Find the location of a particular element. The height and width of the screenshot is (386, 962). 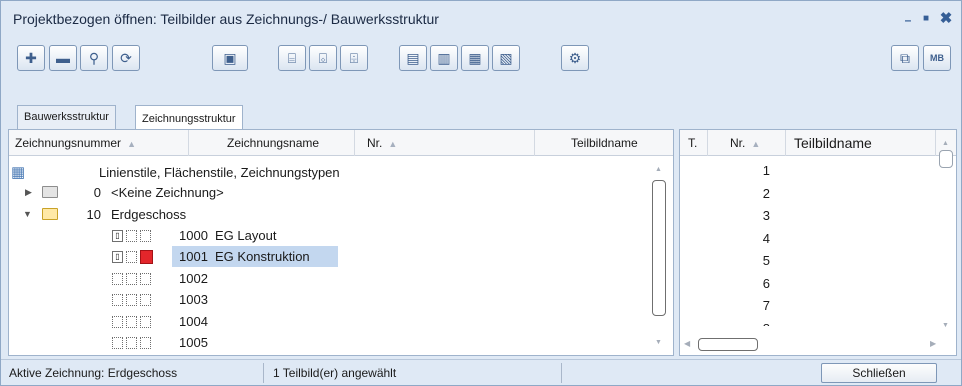

collapse-icon: ▼ is located at coordinates (27, 214).